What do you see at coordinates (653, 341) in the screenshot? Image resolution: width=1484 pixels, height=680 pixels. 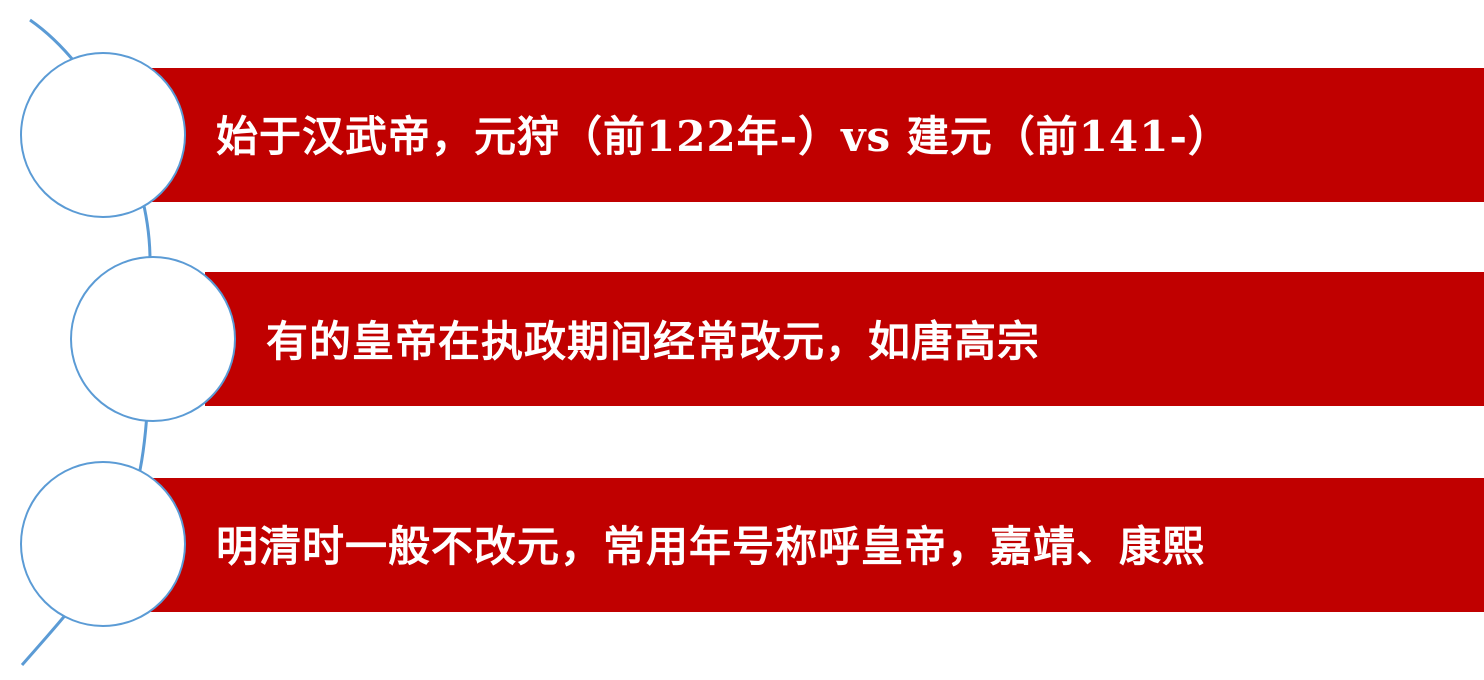 I see `item-text-2: 有的皇帝在执政期间经常改元，如唐高宗` at bounding box center [653, 341].